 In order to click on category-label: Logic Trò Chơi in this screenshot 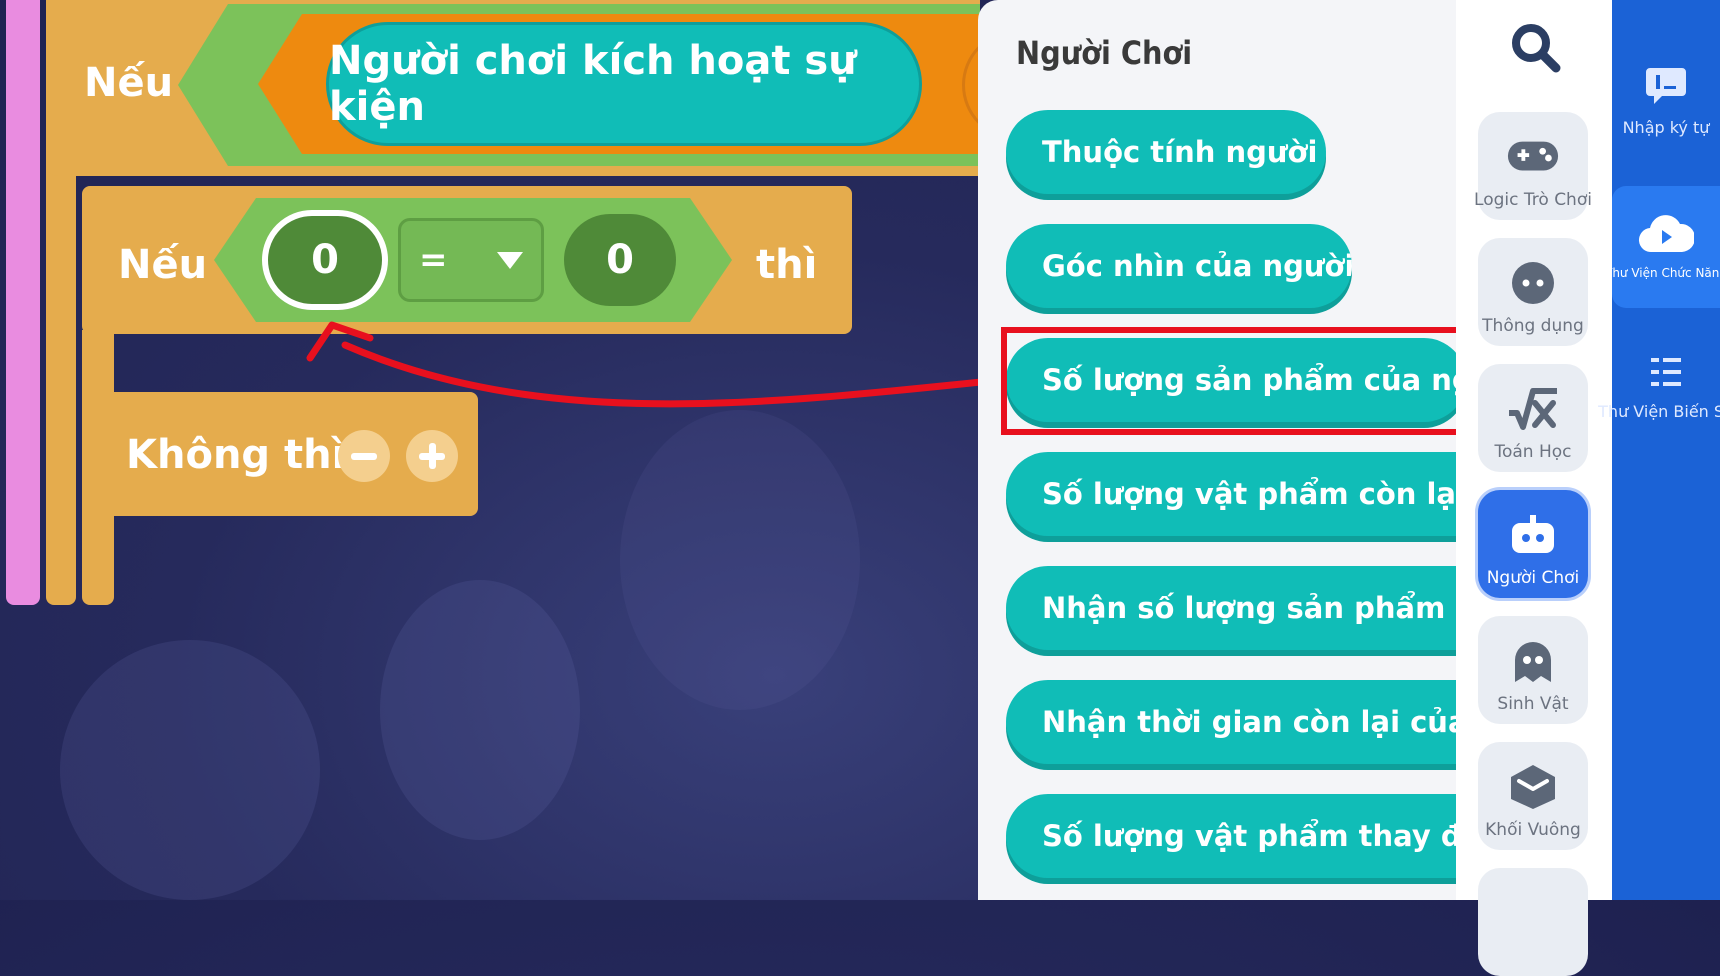, I will do `click(1533, 200)`.